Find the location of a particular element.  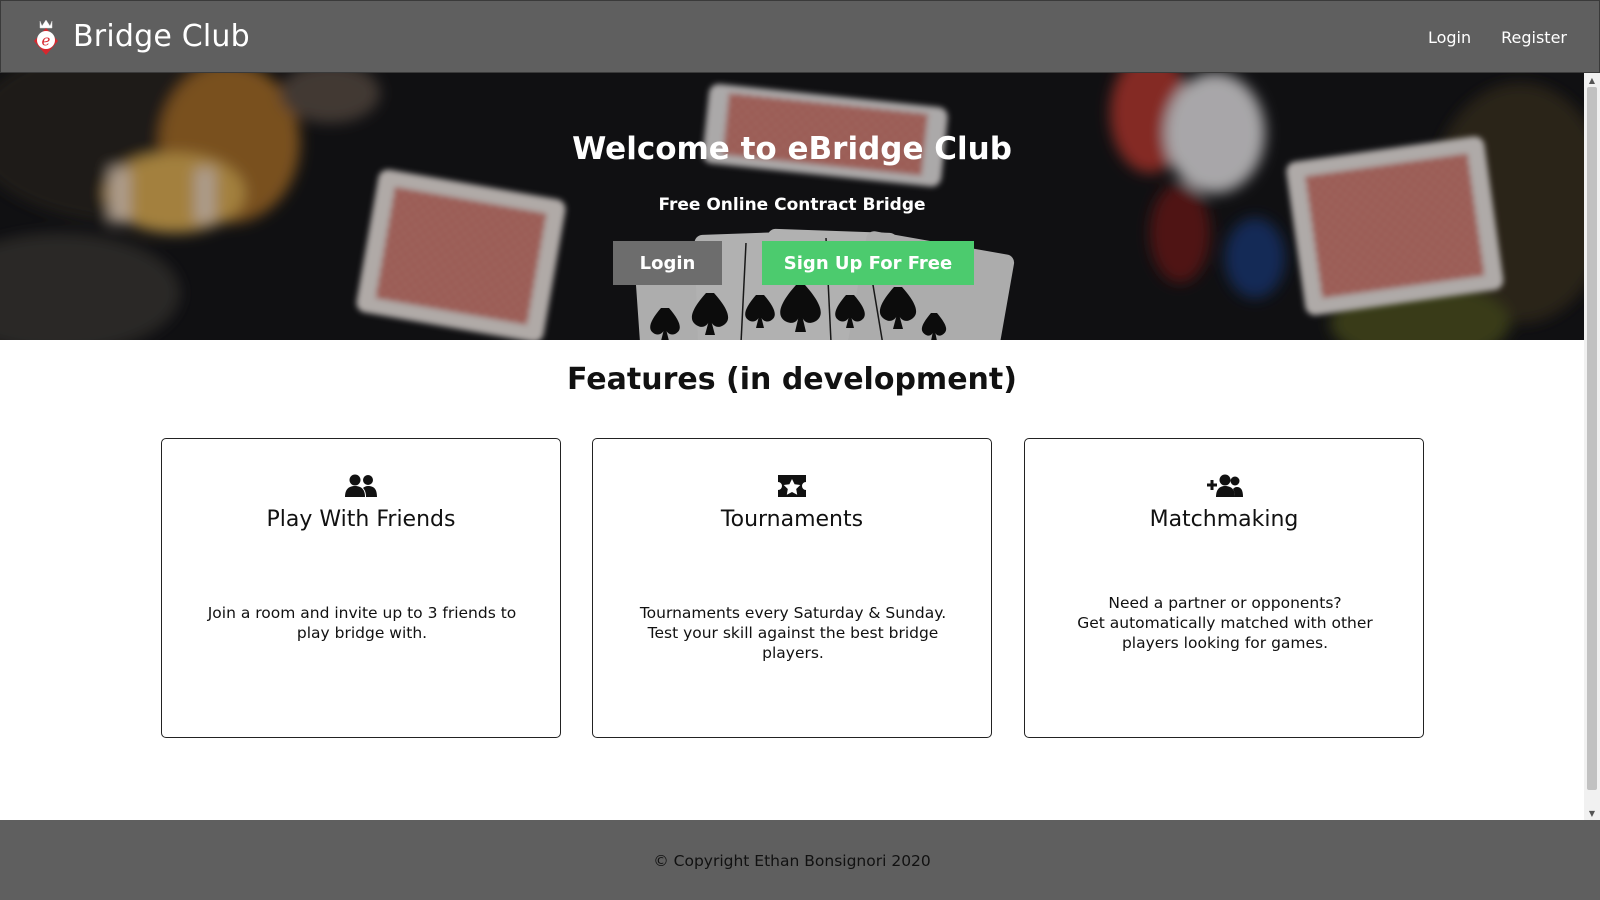

star-ticket-icon is located at coordinates (792, 488).